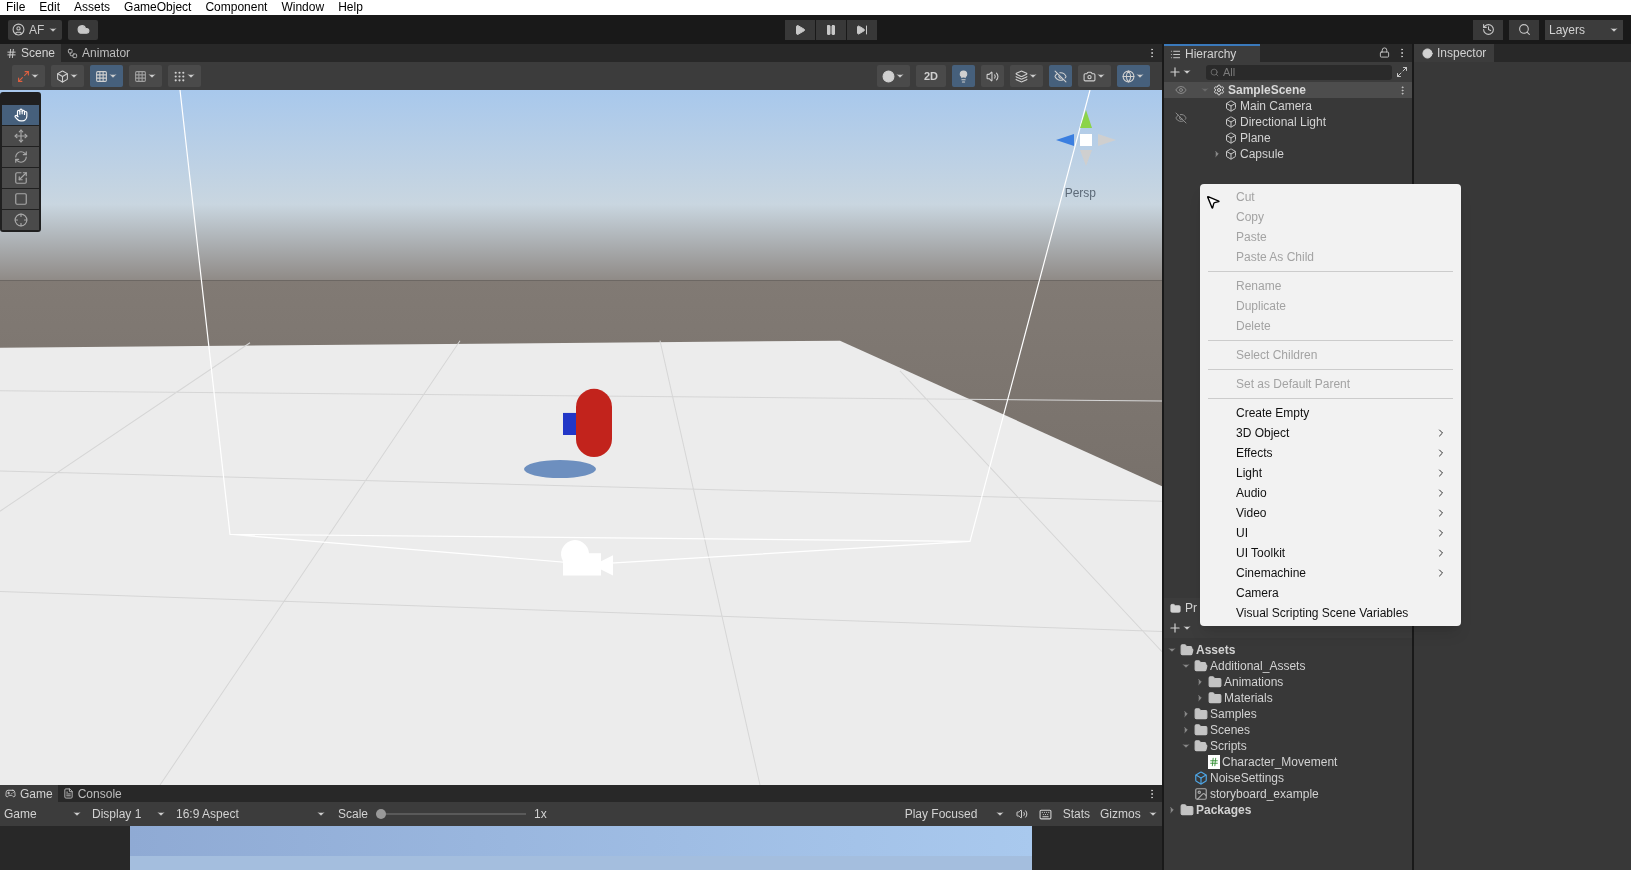 The image size is (1631, 870). What do you see at coordinates (1330, 433) in the screenshot?
I see `menu-item: 3D Object` at bounding box center [1330, 433].